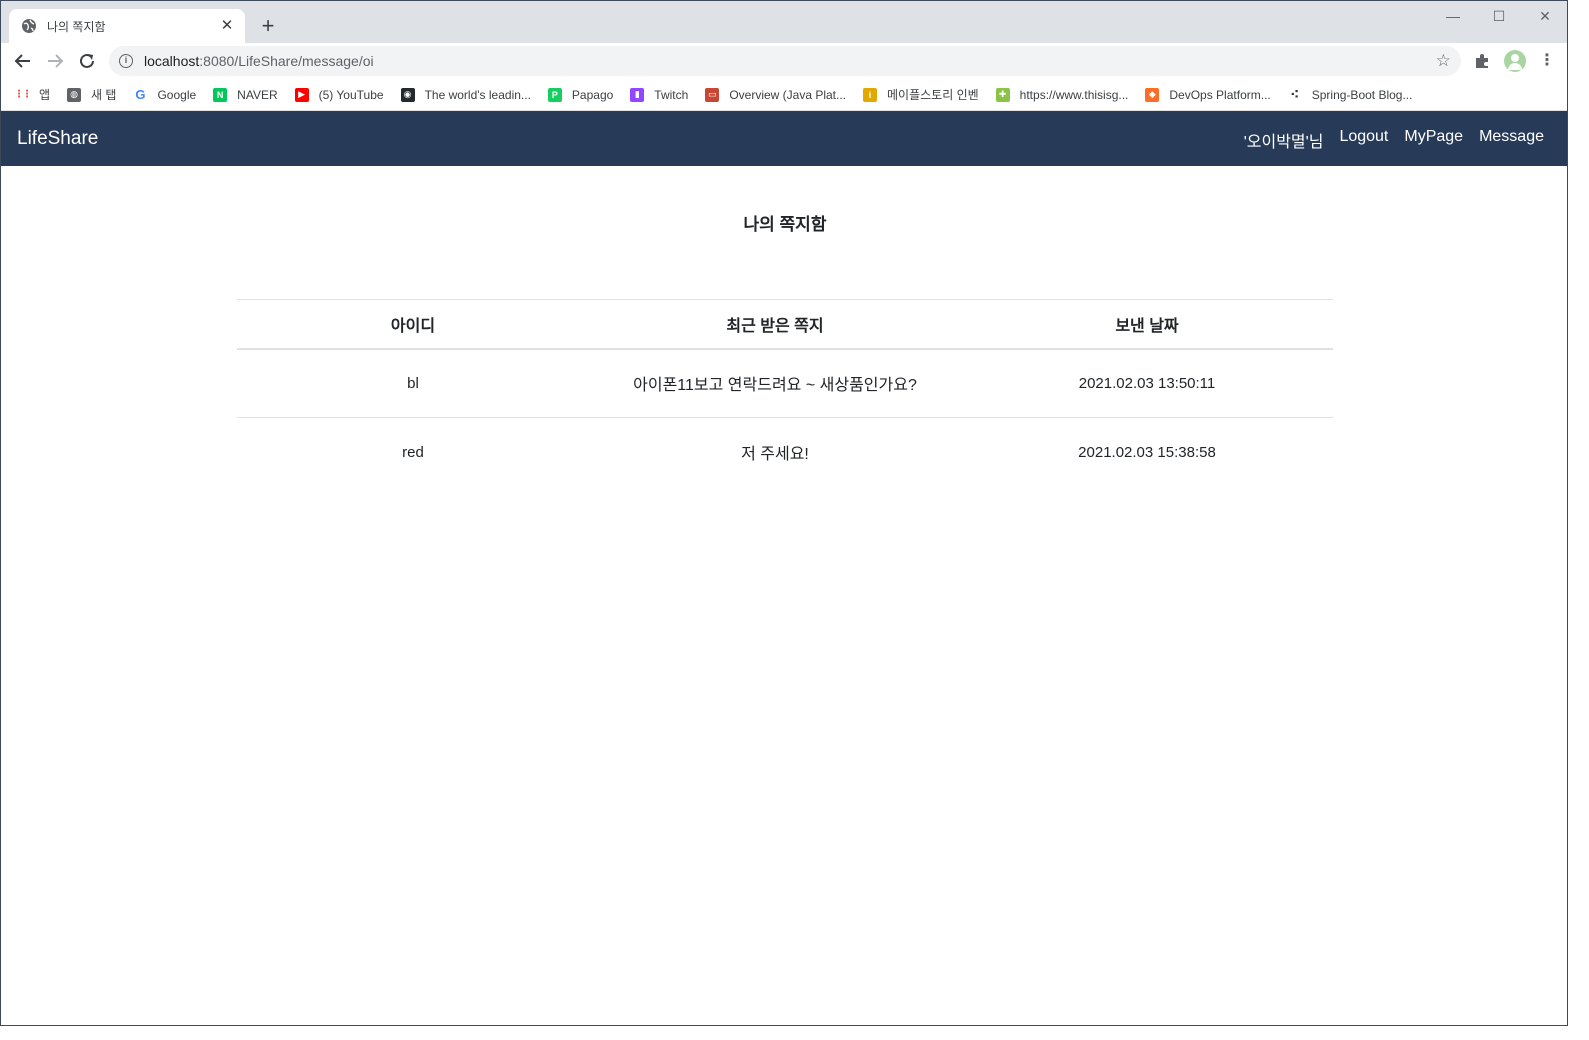 The width and height of the screenshot is (1589, 1040). I want to click on bookmark-item: G Google, so click(165, 94).